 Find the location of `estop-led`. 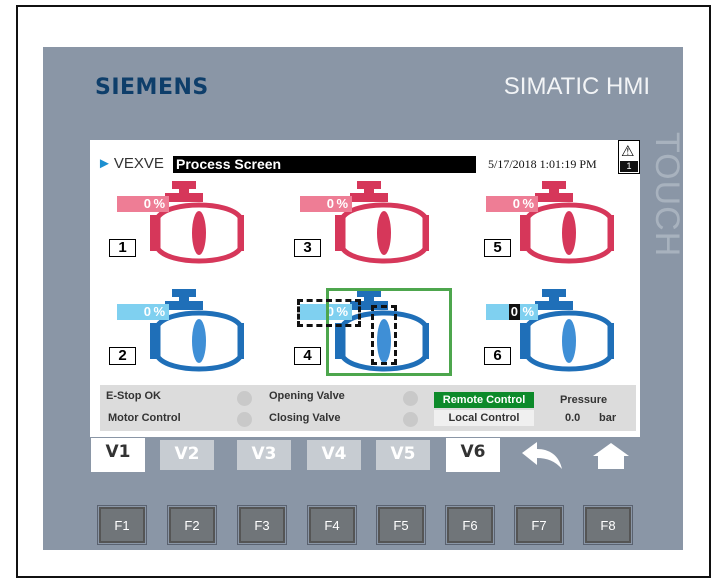

estop-led is located at coordinates (244, 398).